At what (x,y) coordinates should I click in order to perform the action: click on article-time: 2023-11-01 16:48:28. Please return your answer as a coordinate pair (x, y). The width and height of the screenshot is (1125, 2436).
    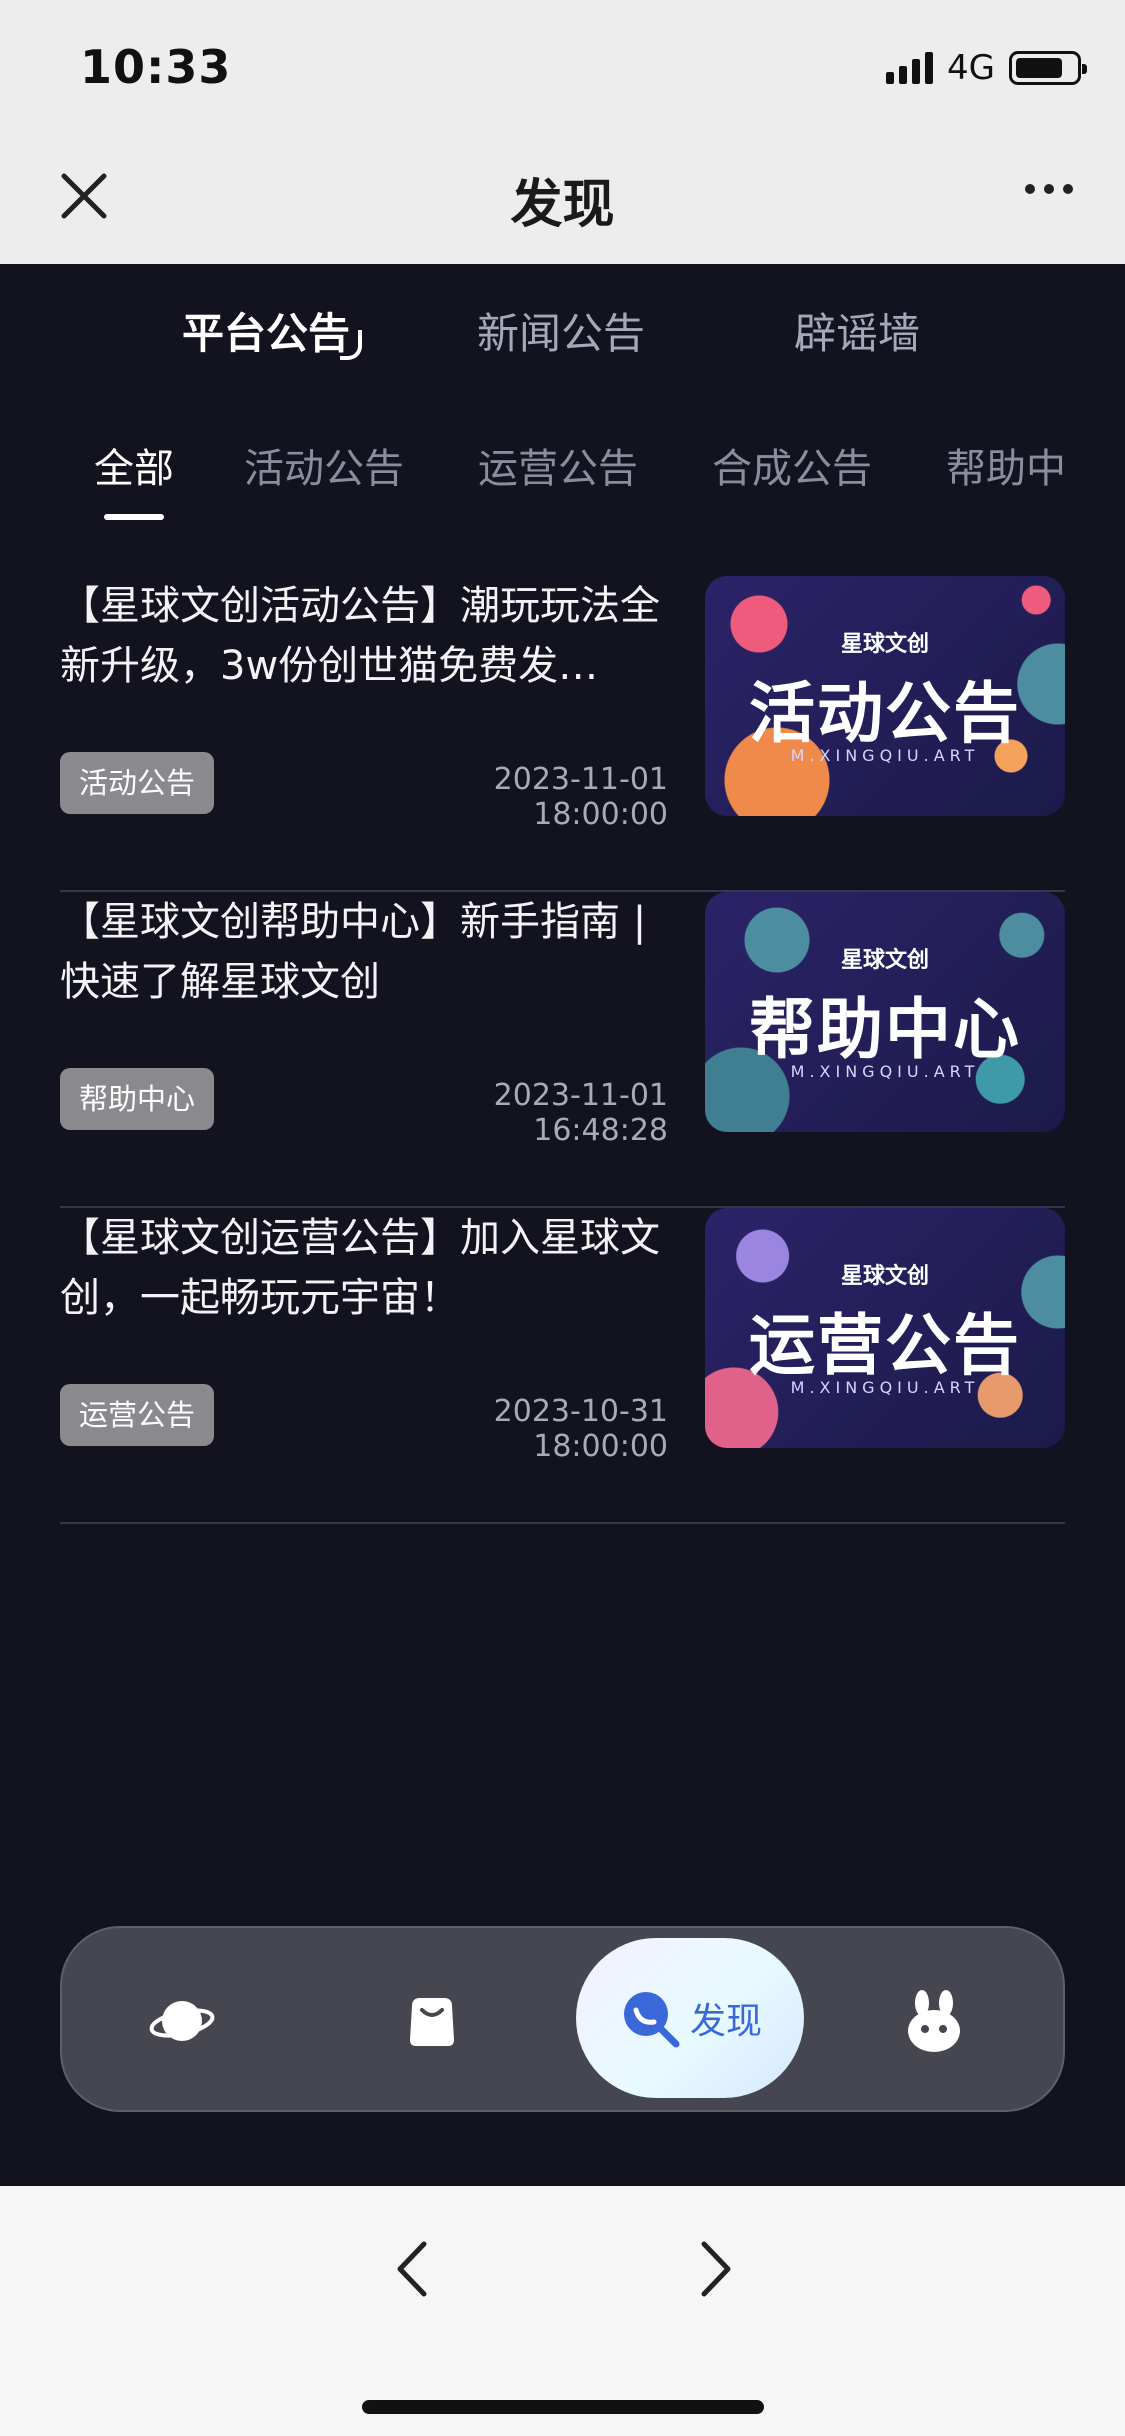
    Looking at the image, I should click on (580, 1113).